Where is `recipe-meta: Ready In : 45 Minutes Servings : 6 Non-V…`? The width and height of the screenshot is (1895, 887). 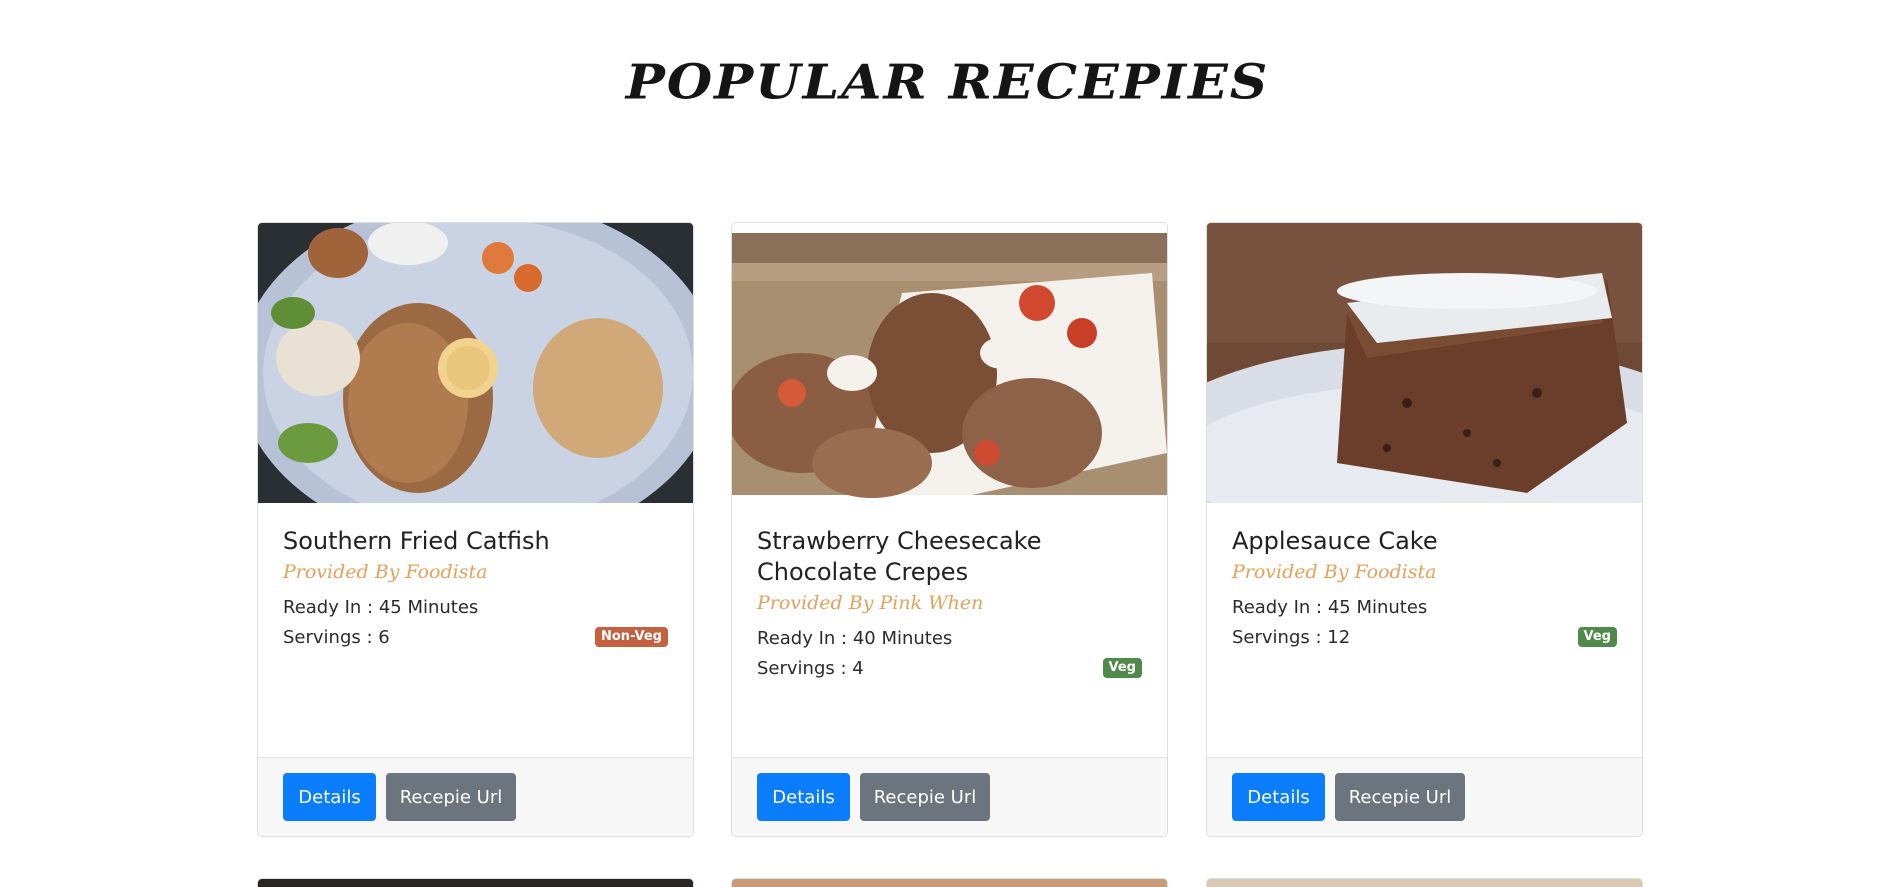 recipe-meta: Ready In : 45 Minutes Servings : 6 Non-V… is located at coordinates (475, 623).